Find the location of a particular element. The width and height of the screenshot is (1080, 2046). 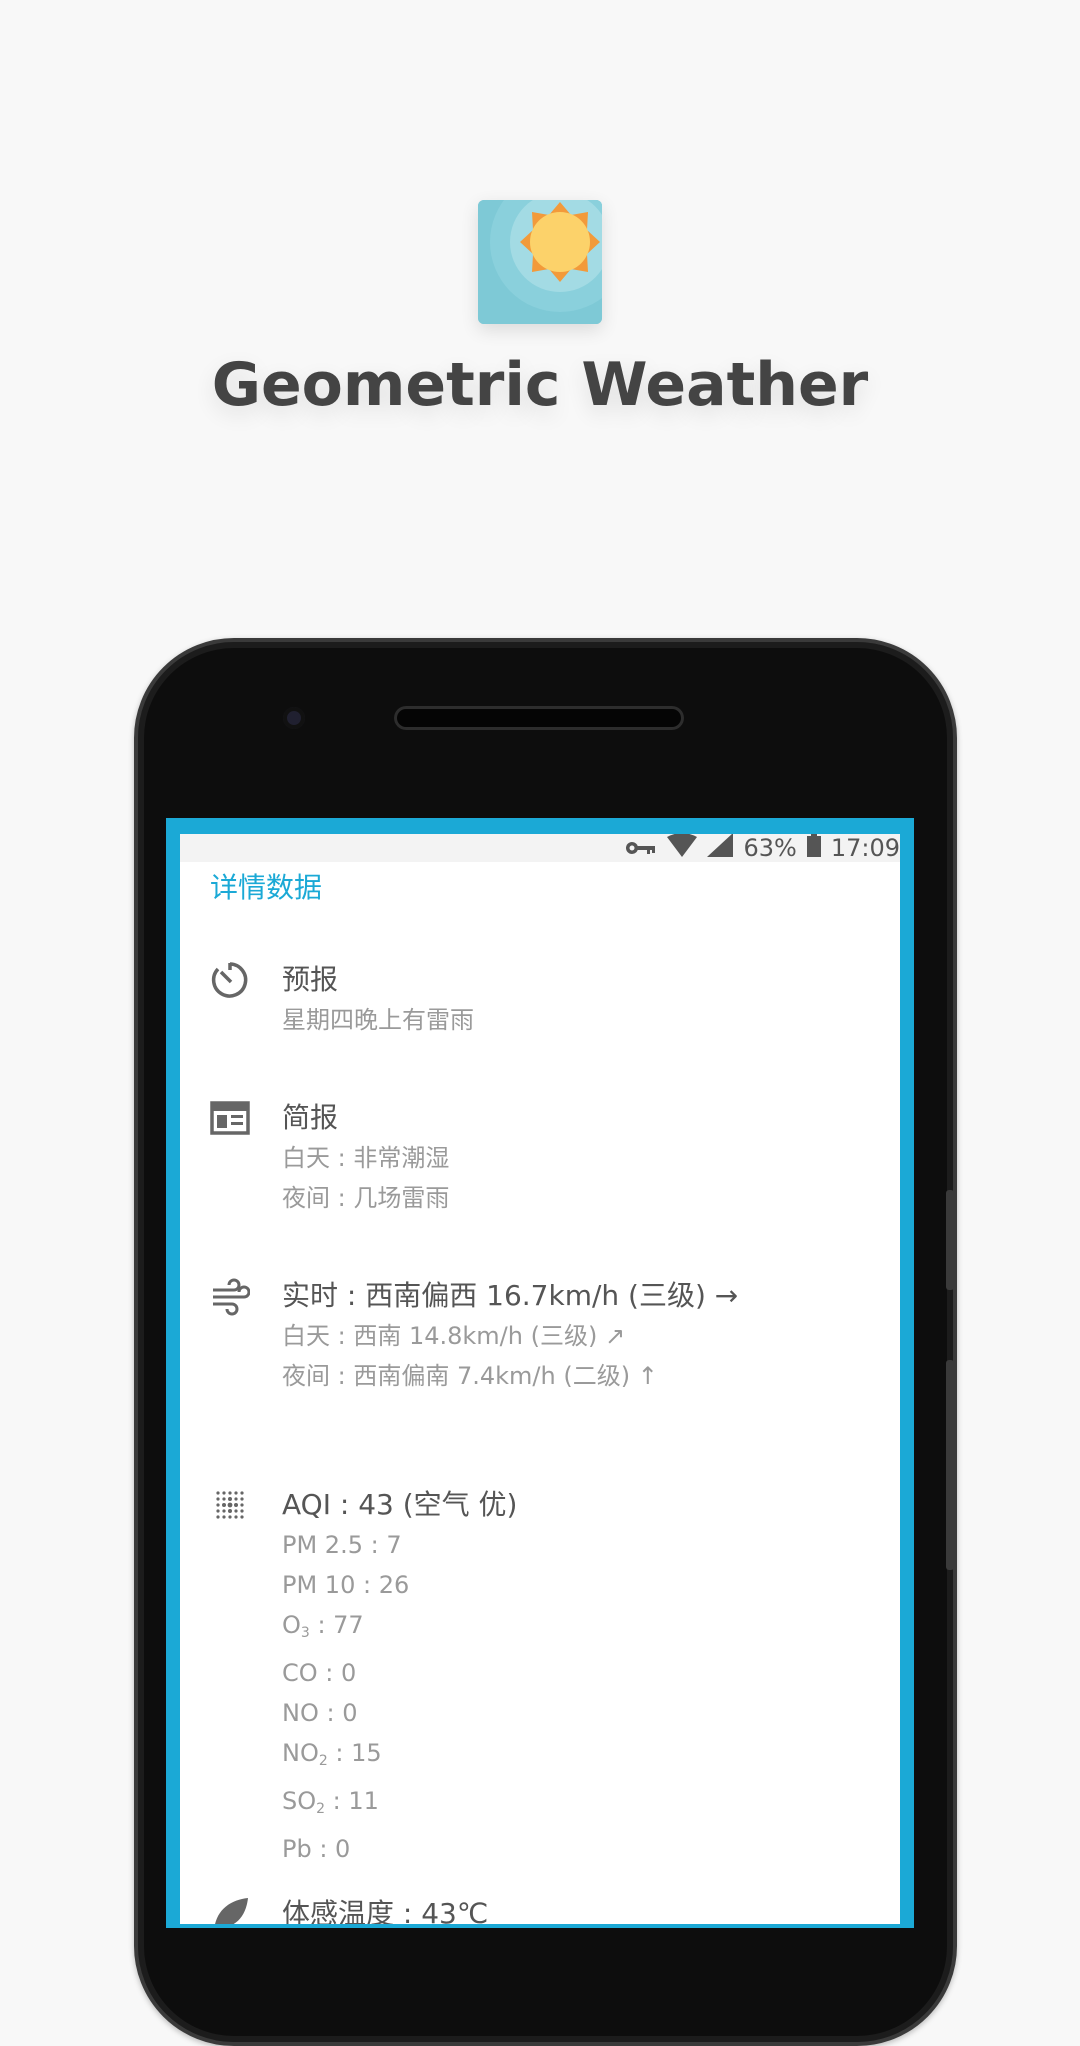

signal-icon is located at coordinates (720, 848).